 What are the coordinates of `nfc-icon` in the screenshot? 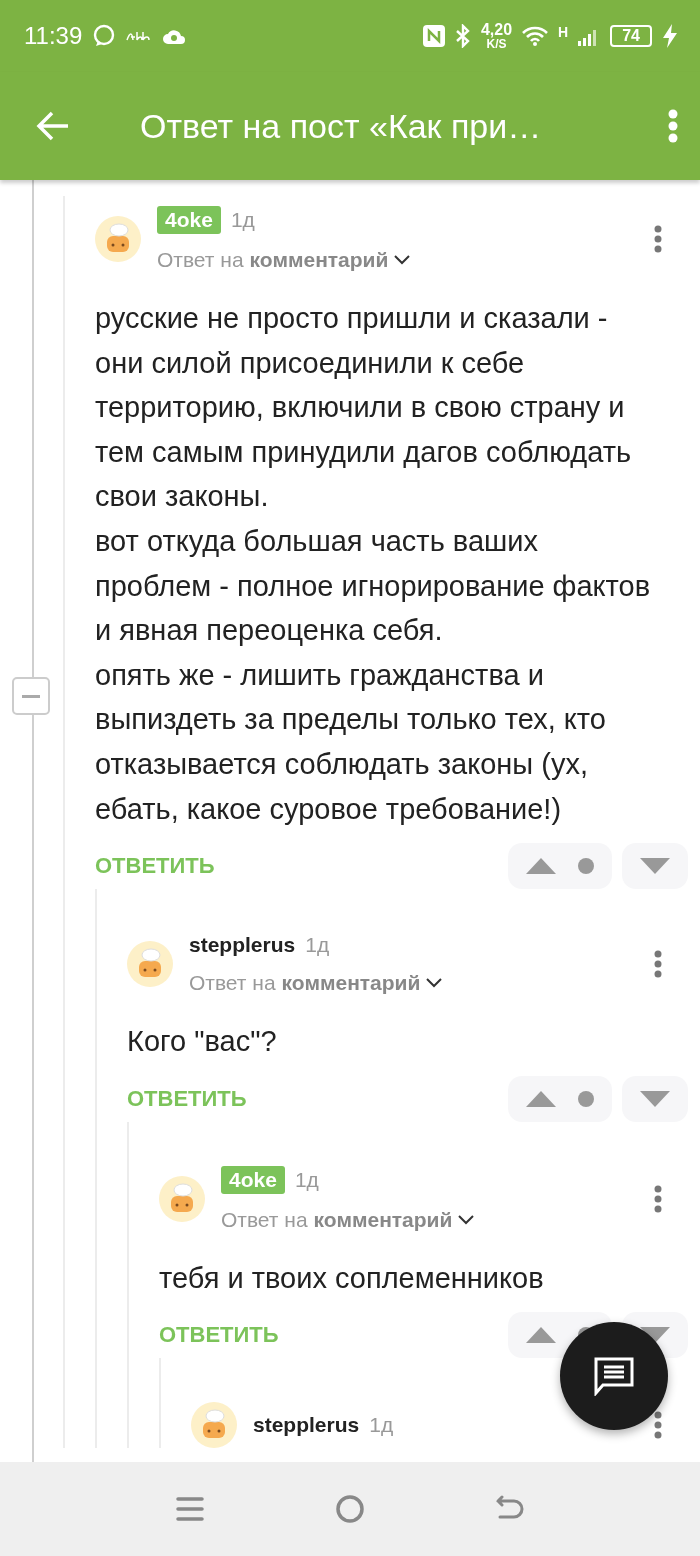 It's located at (433, 36).